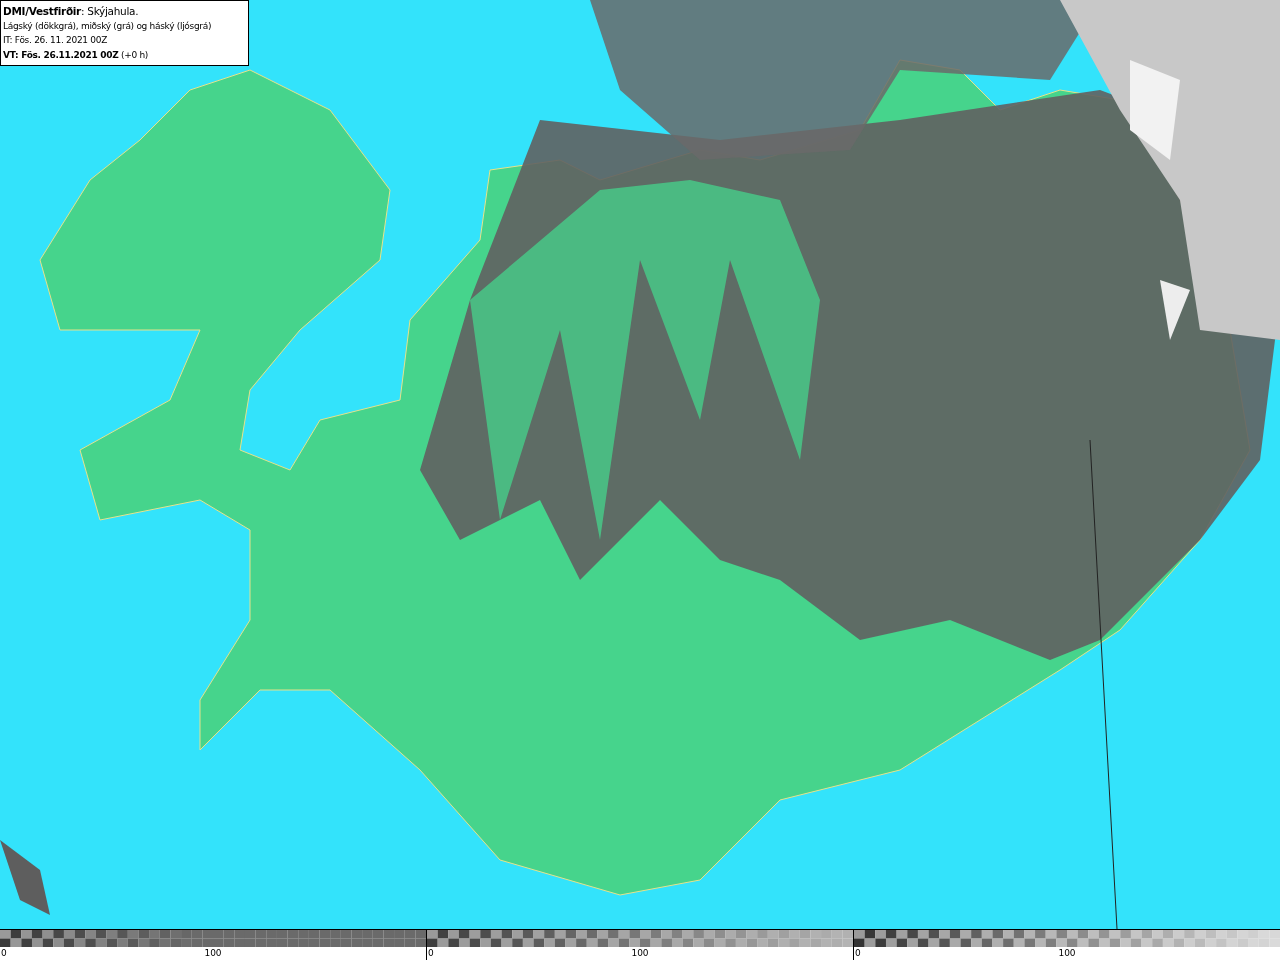 This screenshot has height=960, width=1280. I want to click on map-title: DMI/Vestfirðir: Skýjahula., so click(71, 11).